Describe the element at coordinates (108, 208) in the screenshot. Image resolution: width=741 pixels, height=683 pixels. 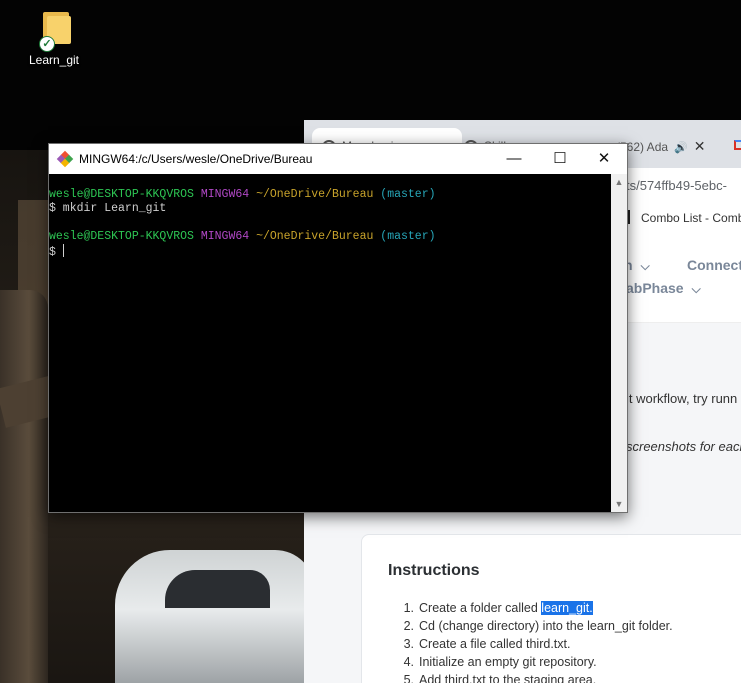
I see `command-line: $ mkdir Learn_git` at that location.